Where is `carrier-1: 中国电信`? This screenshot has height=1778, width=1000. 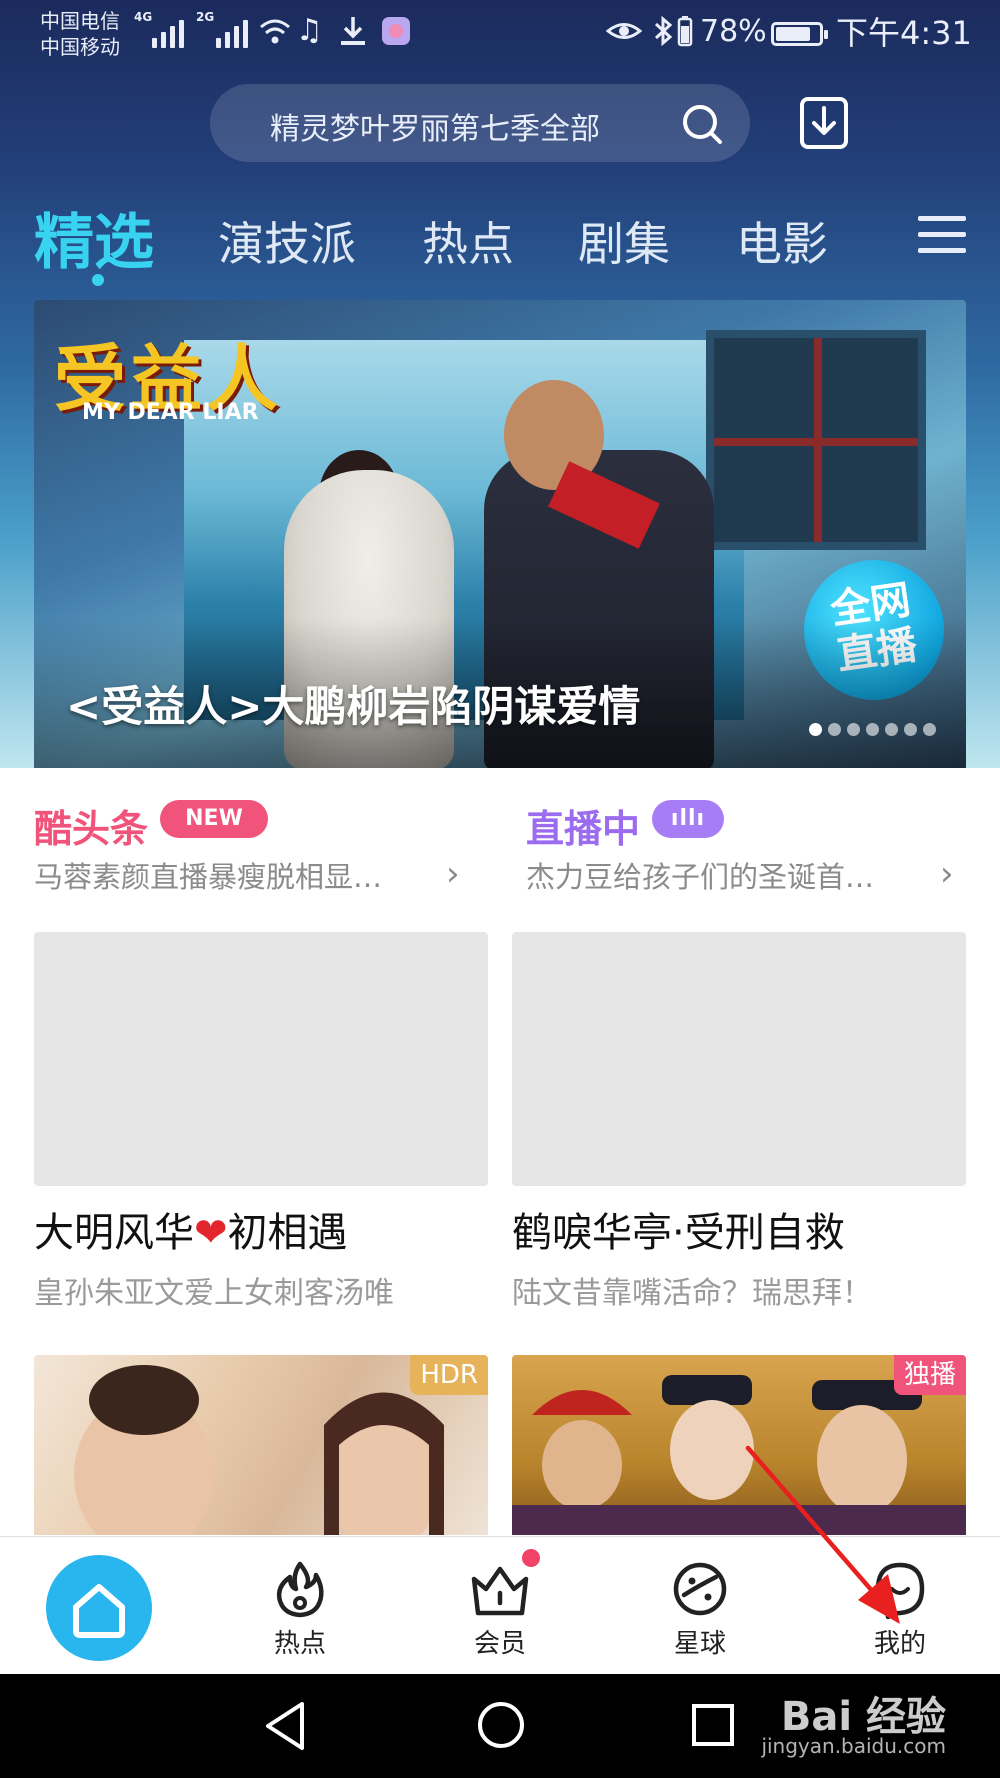
carrier-1: 中国电信 is located at coordinates (80, 21).